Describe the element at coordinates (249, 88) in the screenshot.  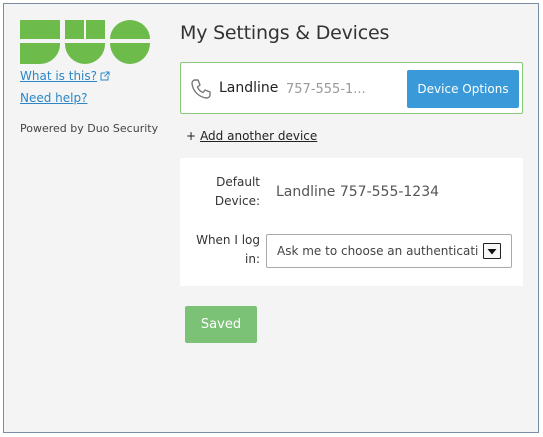
I see `device-type: Landline` at that location.